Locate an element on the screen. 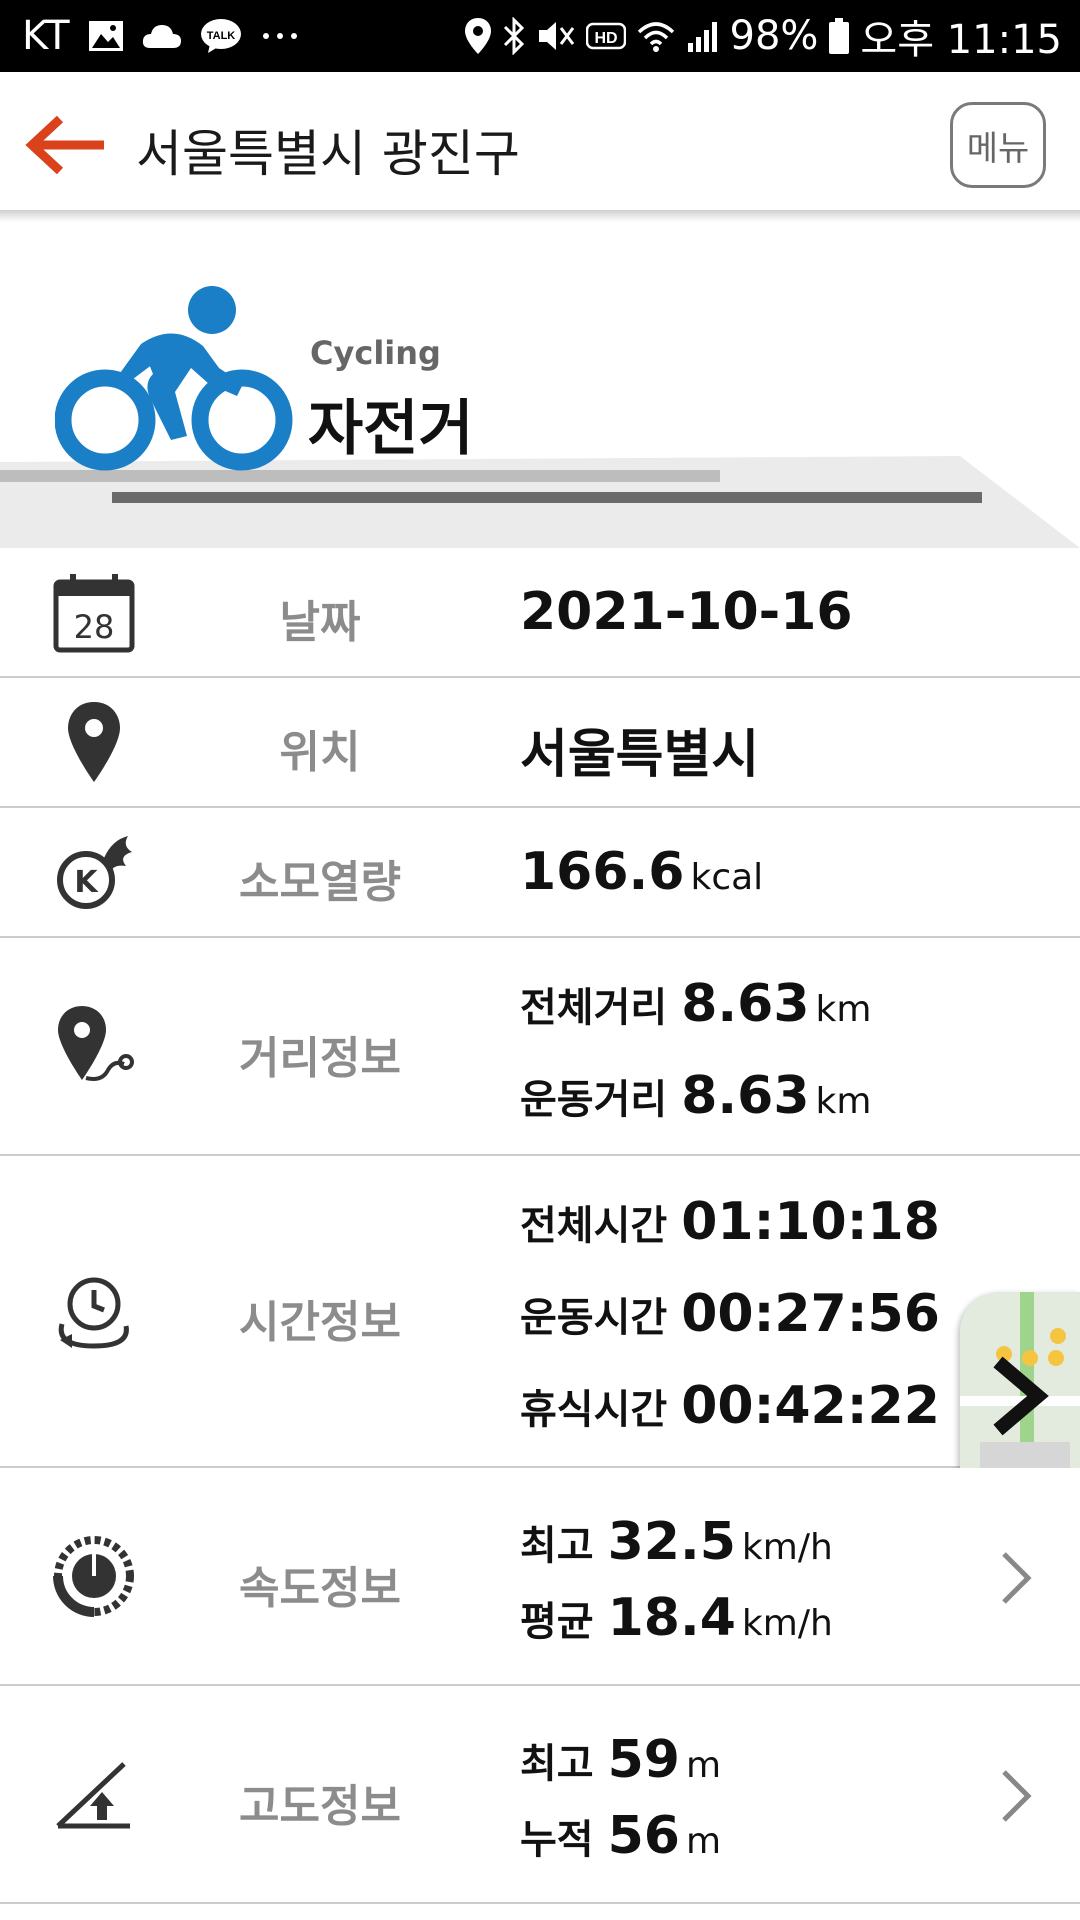  max-speed-value: 32.5 is located at coordinates (671, 1542).